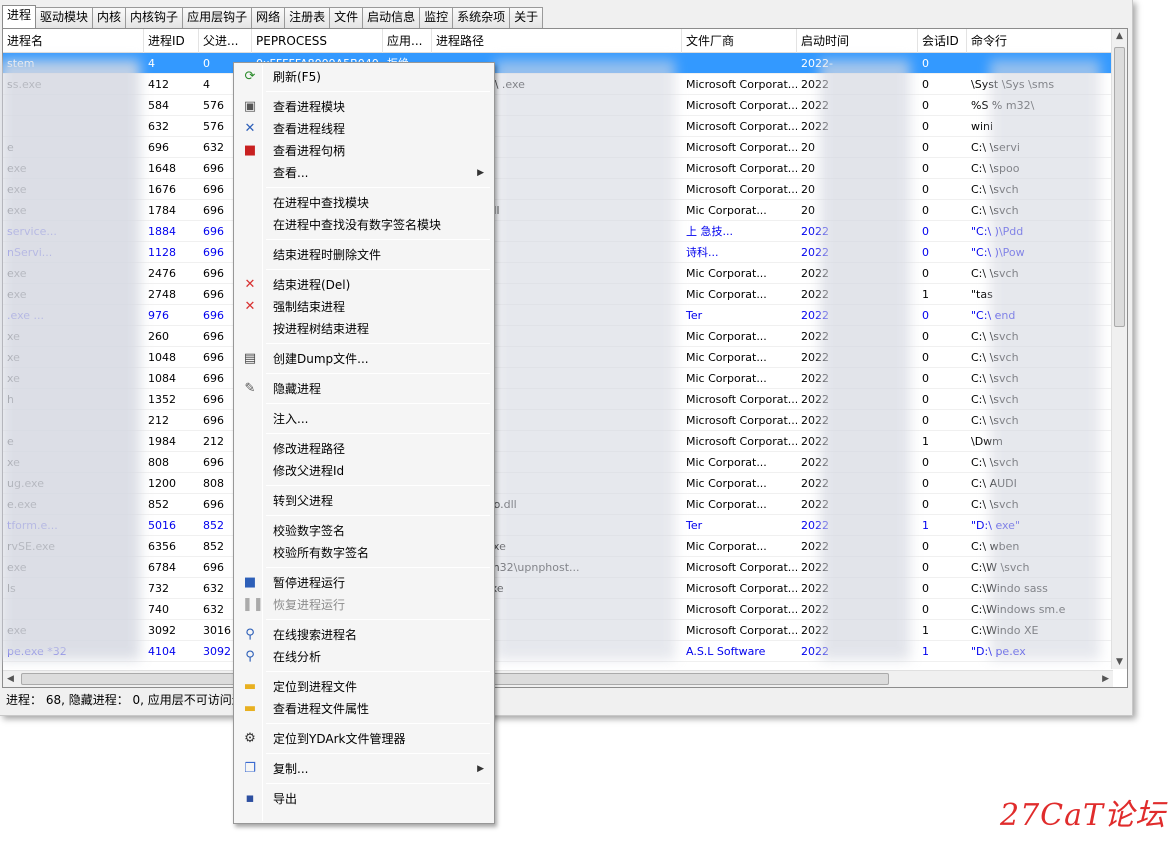  Describe the element at coordinates (364, 635) in the screenshot. I see `menu-item: ⚲ 在线搜索进程名` at that location.